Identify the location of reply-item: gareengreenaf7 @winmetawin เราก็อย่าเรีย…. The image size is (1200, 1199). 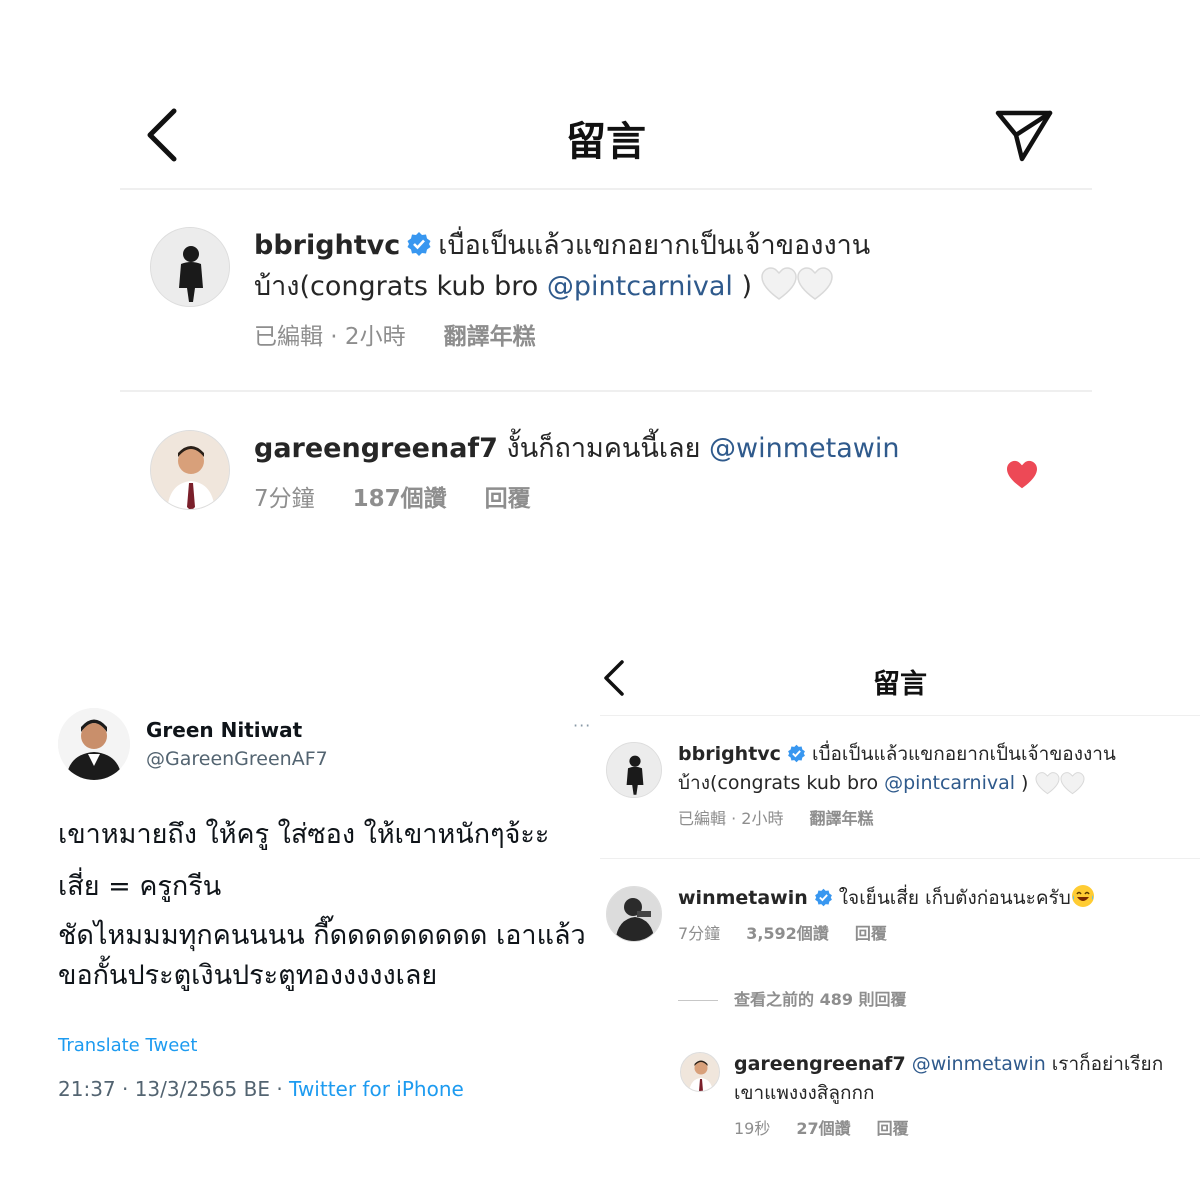
(935, 1105).